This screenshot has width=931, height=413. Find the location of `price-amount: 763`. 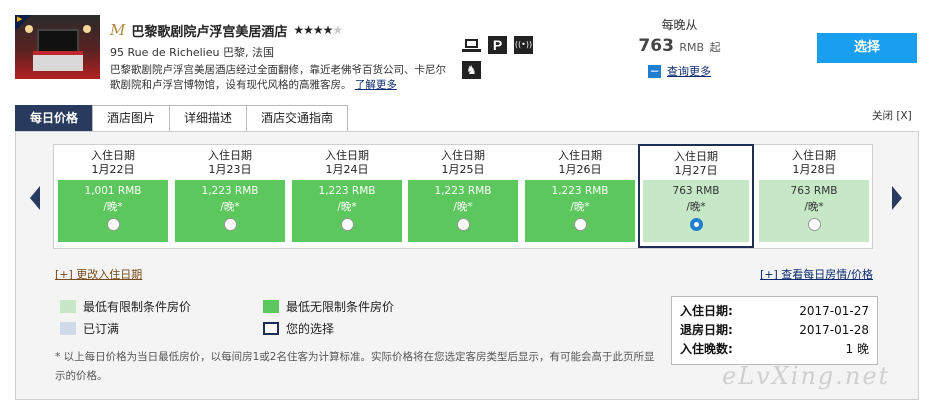

price-amount: 763 is located at coordinates (656, 46).